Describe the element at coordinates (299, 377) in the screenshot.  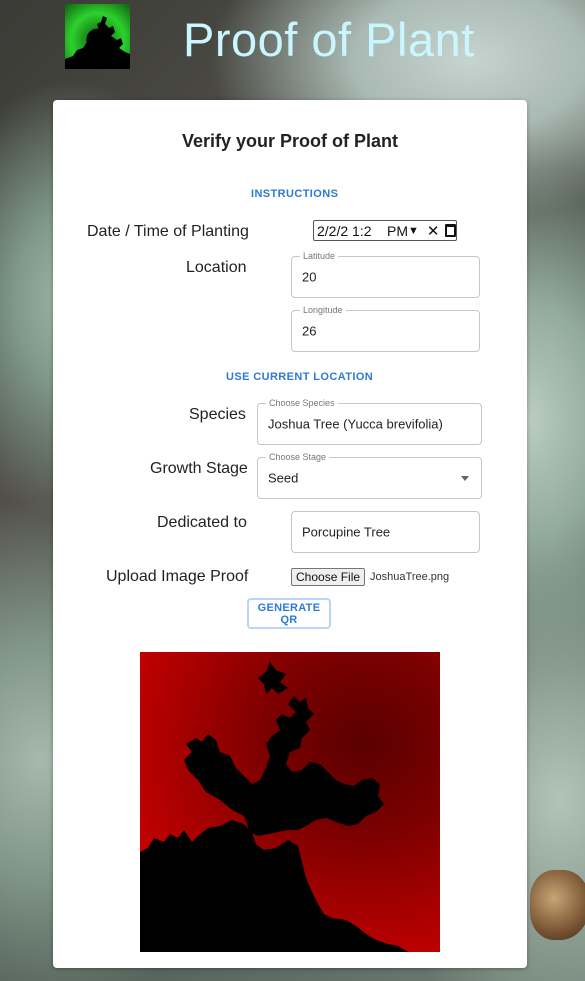
I see `use-current-location-button: USE CURRENT LOCATION` at that location.